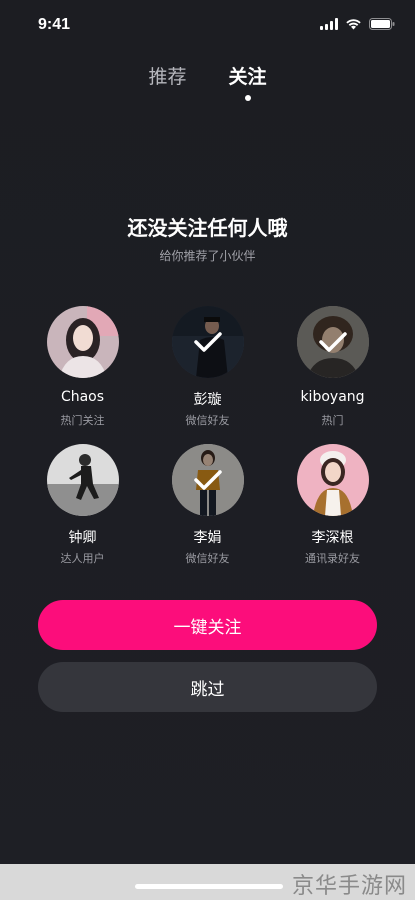 This screenshot has width=415, height=900. What do you see at coordinates (332, 397) in the screenshot?
I see `user-name: kiboyang` at bounding box center [332, 397].